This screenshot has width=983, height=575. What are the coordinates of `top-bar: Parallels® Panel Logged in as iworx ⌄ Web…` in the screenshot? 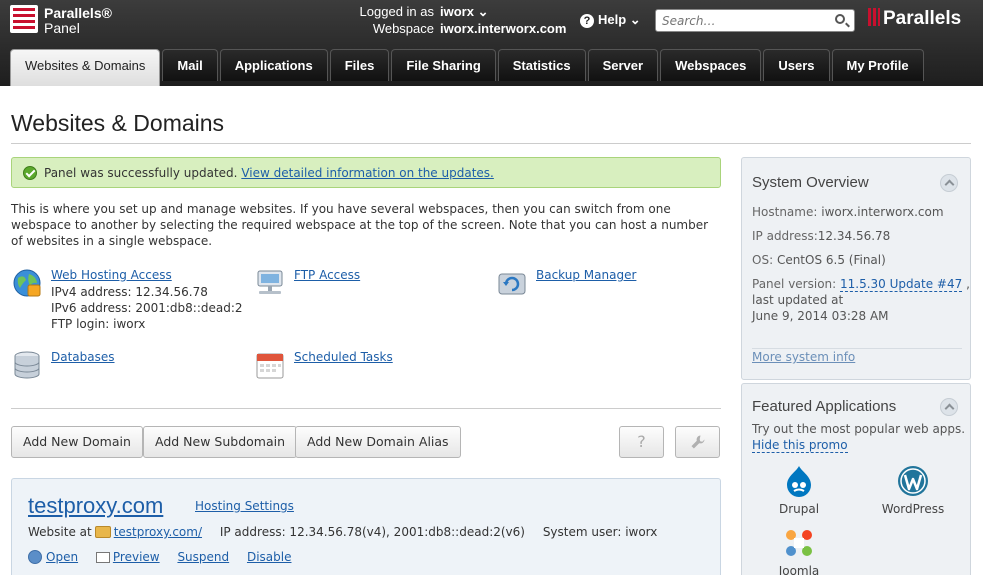 It's located at (491, 43).